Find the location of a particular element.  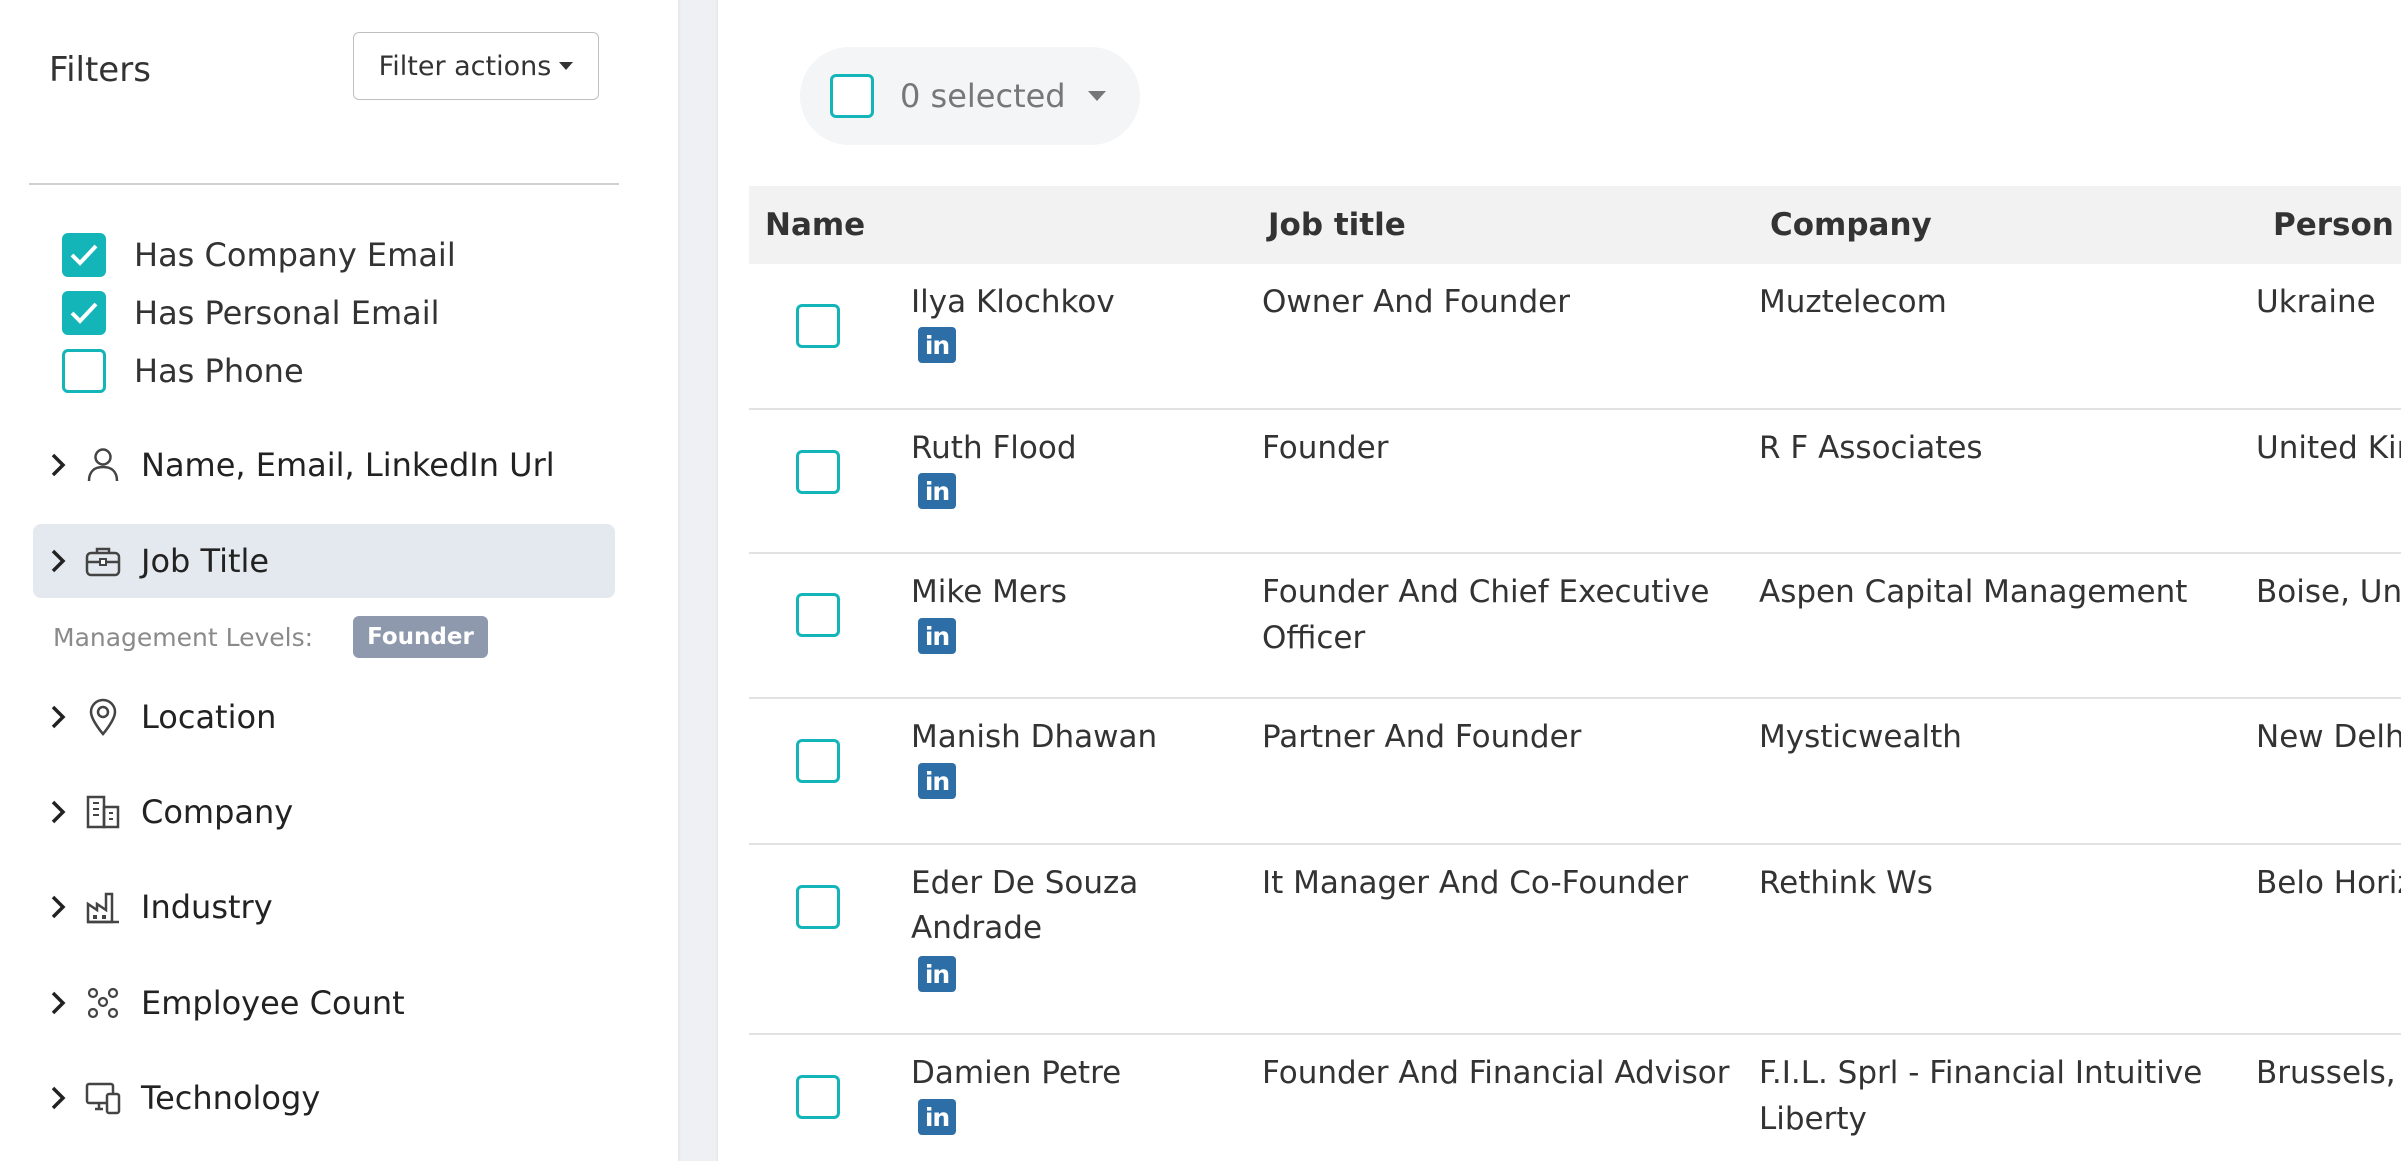

selection-dropdown: 0 selected is located at coordinates (970, 96).